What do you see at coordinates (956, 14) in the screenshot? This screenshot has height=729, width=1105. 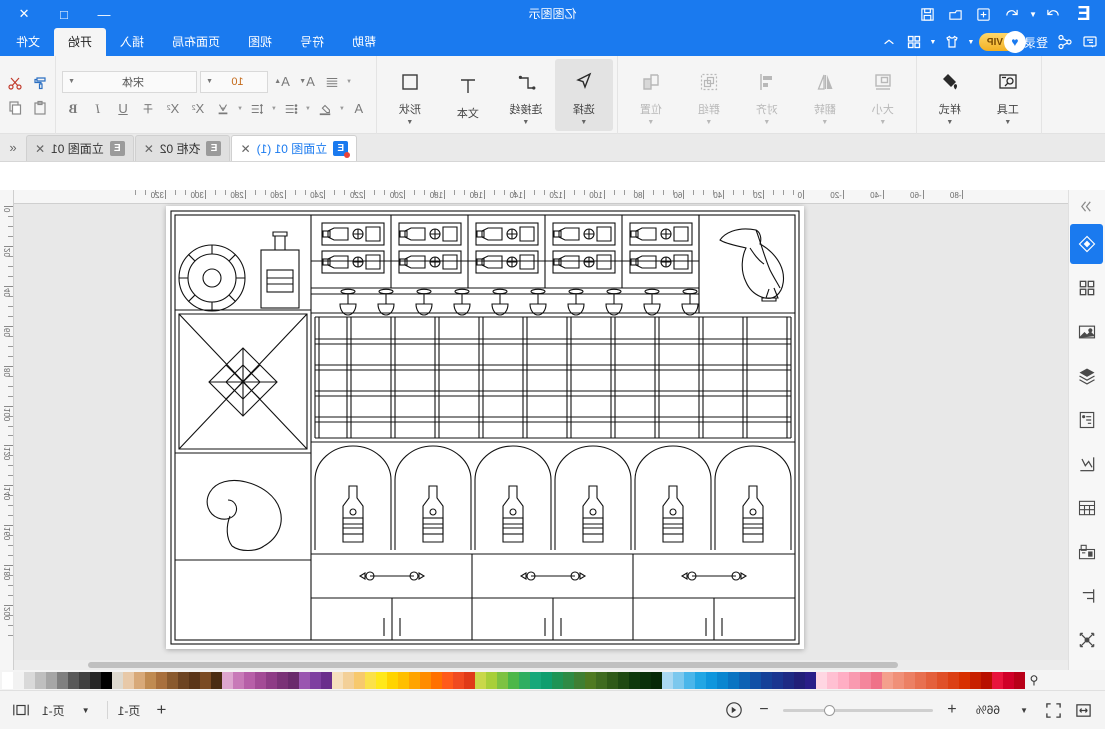 I see `folder-icon` at bounding box center [956, 14].